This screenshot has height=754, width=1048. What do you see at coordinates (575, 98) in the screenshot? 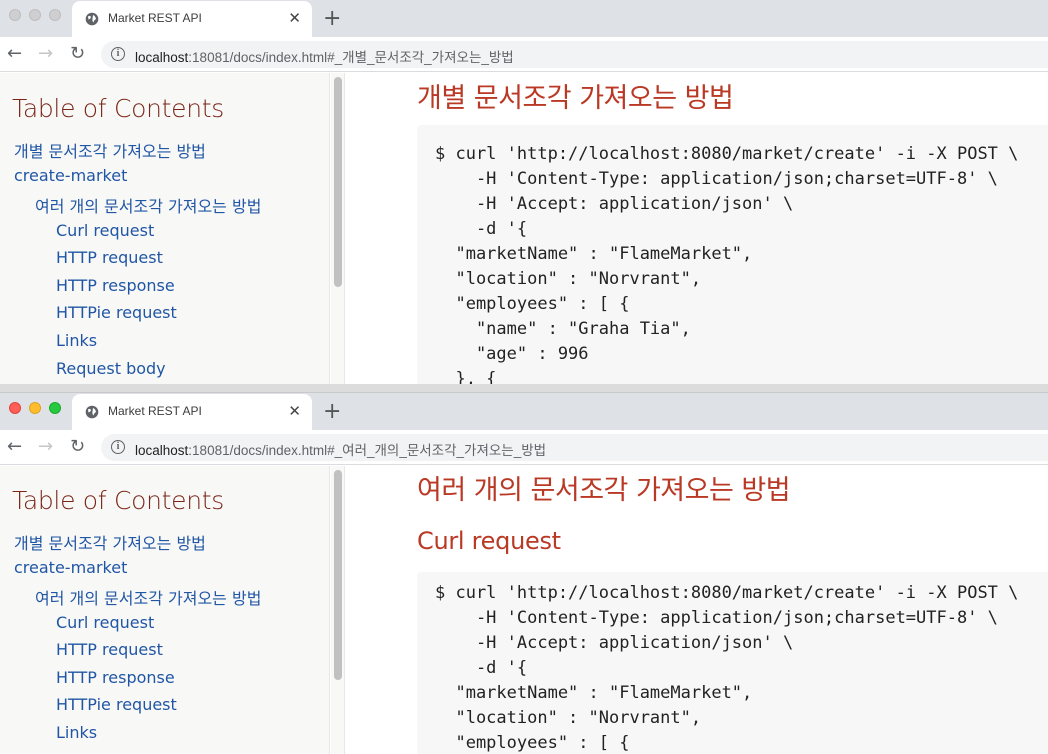
I see `section-heading: 개별 문서조각 가져오는 방법` at bounding box center [575, 98].